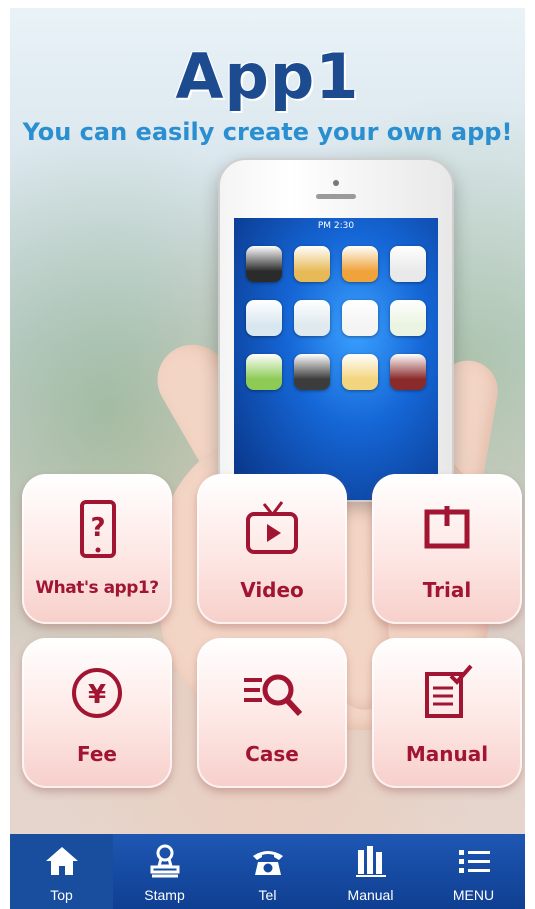 Image resolution: width=535 pixels, height=909 pixels. I want to click on tab-stamp: Stamp, so click(164, 871).